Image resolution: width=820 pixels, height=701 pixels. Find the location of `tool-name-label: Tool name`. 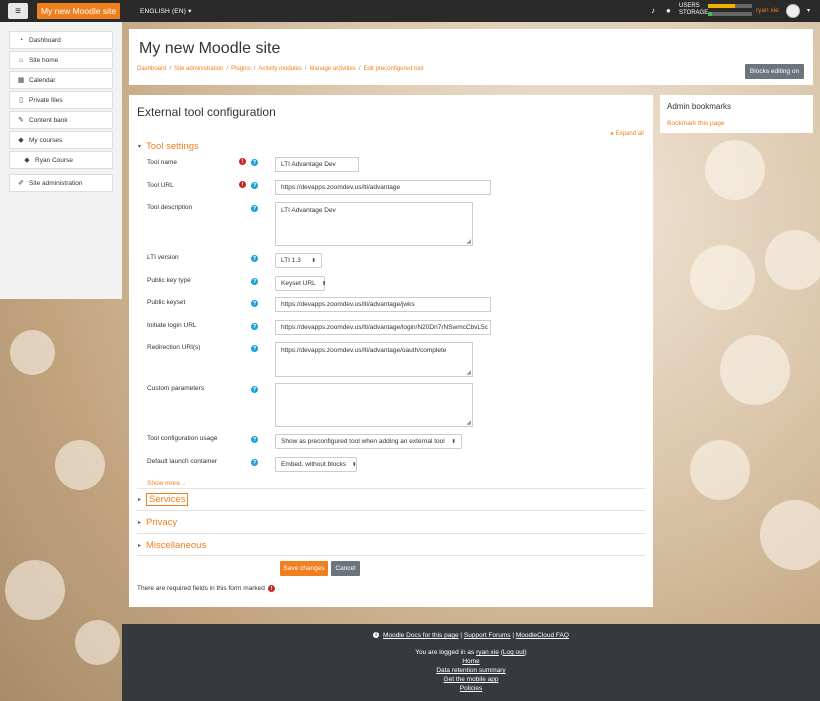

tool-name-label: Tool name is located at coordinates (162, 162).